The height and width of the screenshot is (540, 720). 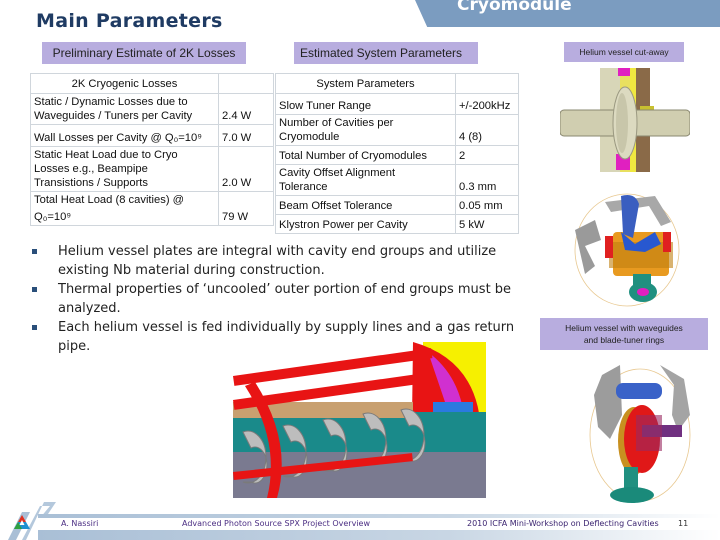 I want to click on section-tab: Cryomodule, so click(x=567, y=13).